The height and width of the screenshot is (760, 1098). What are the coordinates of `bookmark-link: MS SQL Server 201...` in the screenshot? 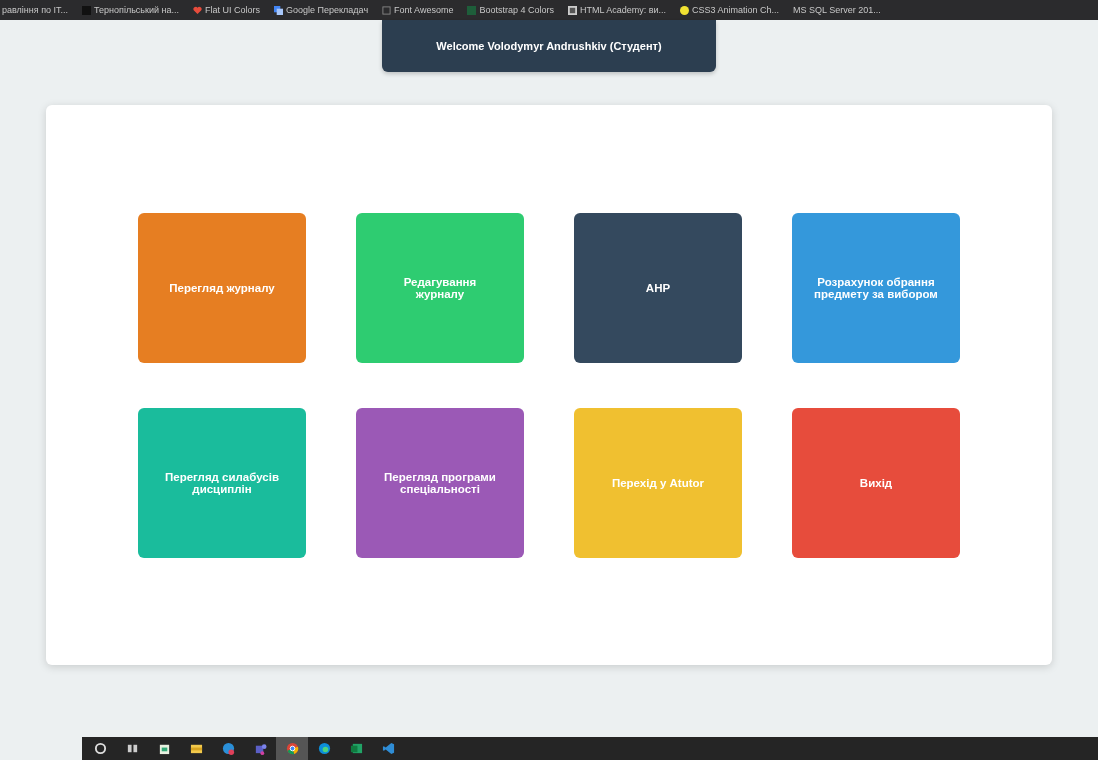 It's located at (837, 10).